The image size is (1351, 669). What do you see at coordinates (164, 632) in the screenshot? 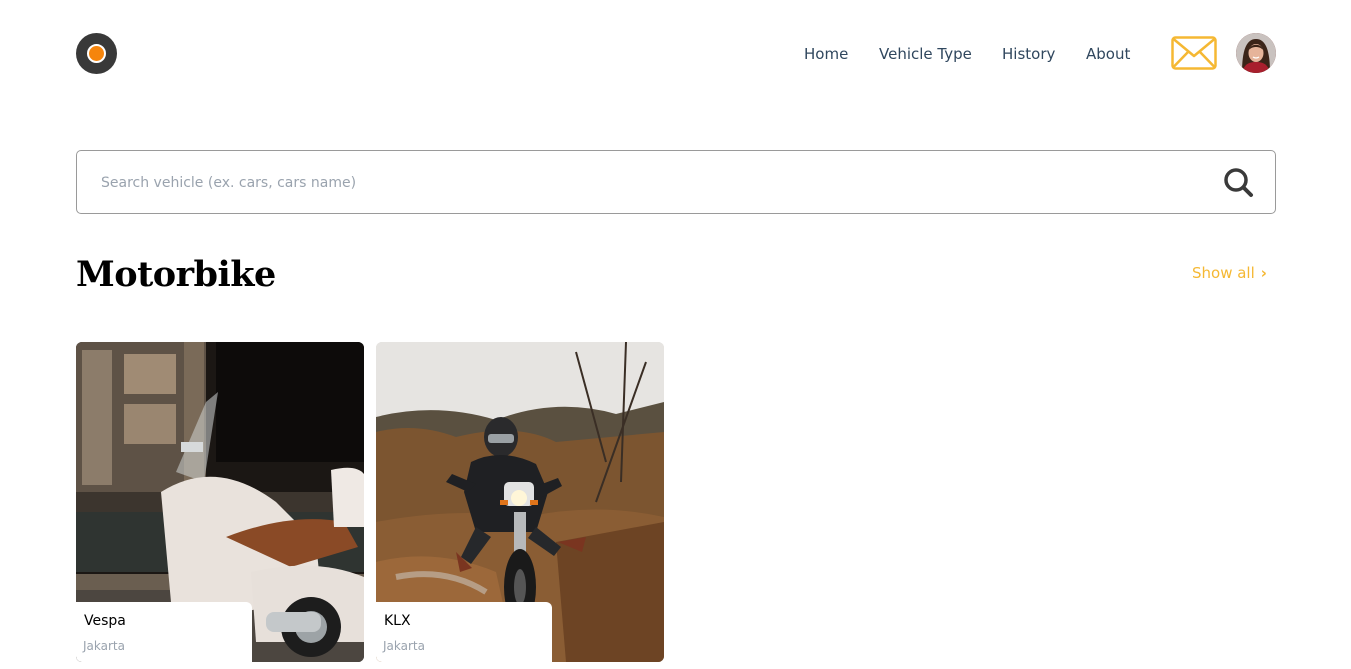
I see `vehicle-info: Vespa Jakarta` at bounding box center [164, 632].